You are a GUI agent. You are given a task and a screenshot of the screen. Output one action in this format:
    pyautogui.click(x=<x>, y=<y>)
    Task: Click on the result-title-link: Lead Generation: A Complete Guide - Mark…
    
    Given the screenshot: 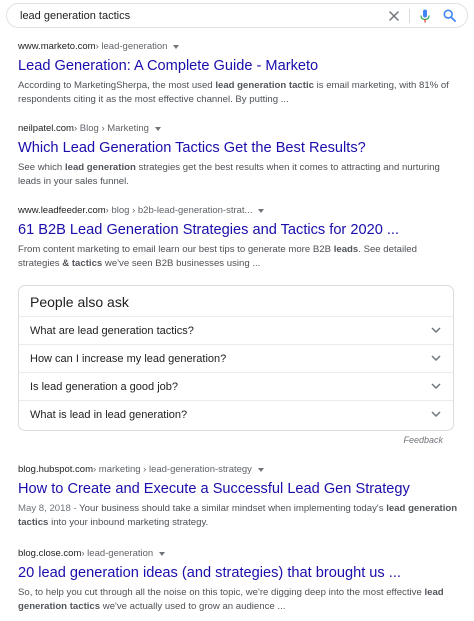 What is the action you would take?
    pyautogui.click(x=238, y=66)
    